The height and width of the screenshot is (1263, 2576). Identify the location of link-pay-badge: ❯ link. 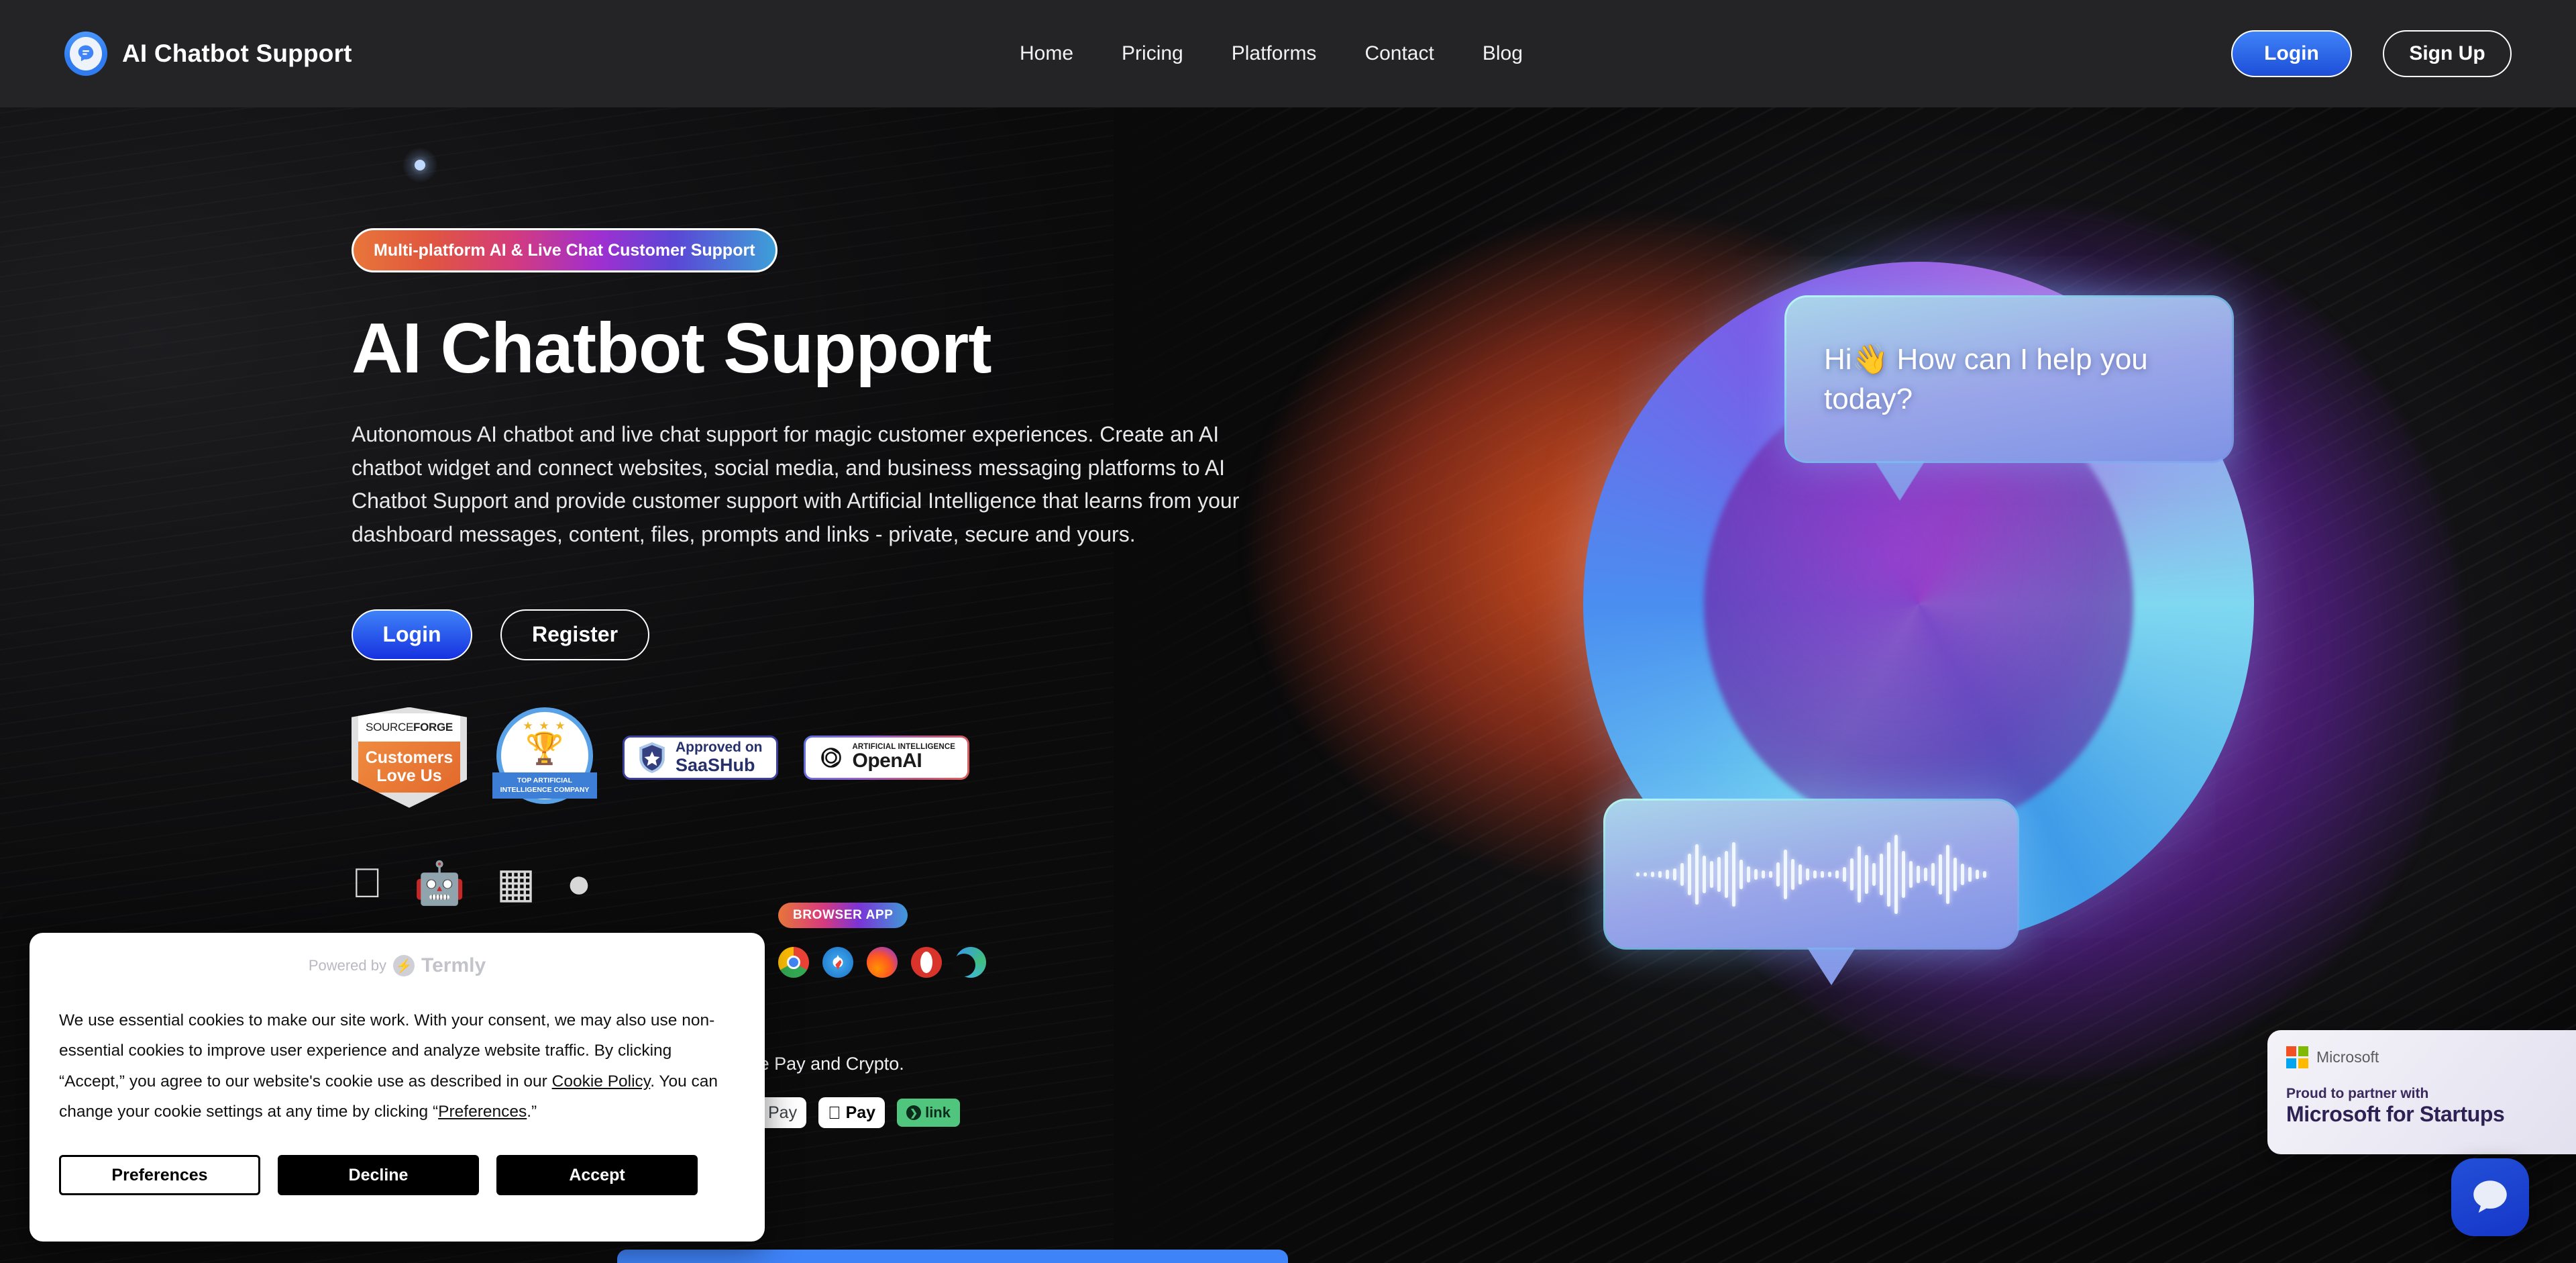
(928, 1113).